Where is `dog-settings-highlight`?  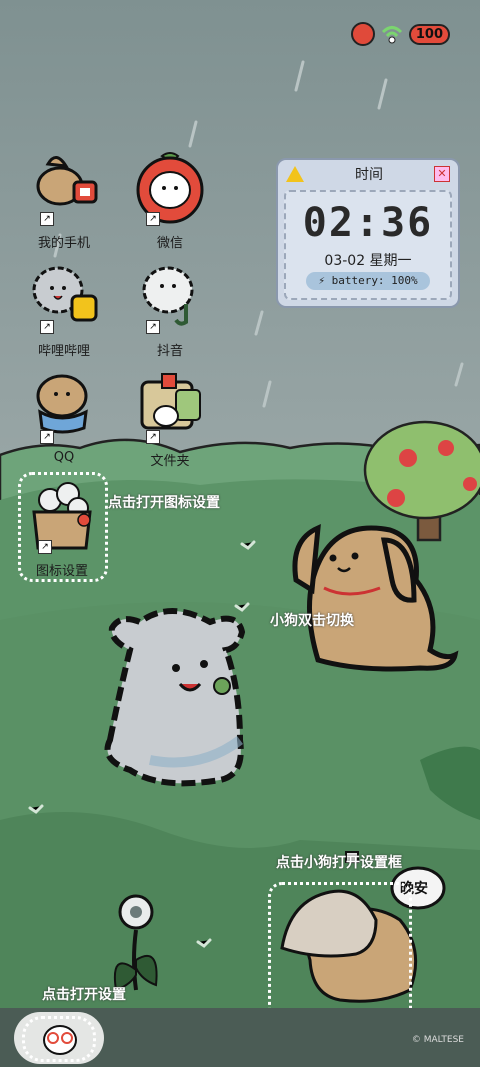 dog-settings-highlight is located at coordinates (340, 952).